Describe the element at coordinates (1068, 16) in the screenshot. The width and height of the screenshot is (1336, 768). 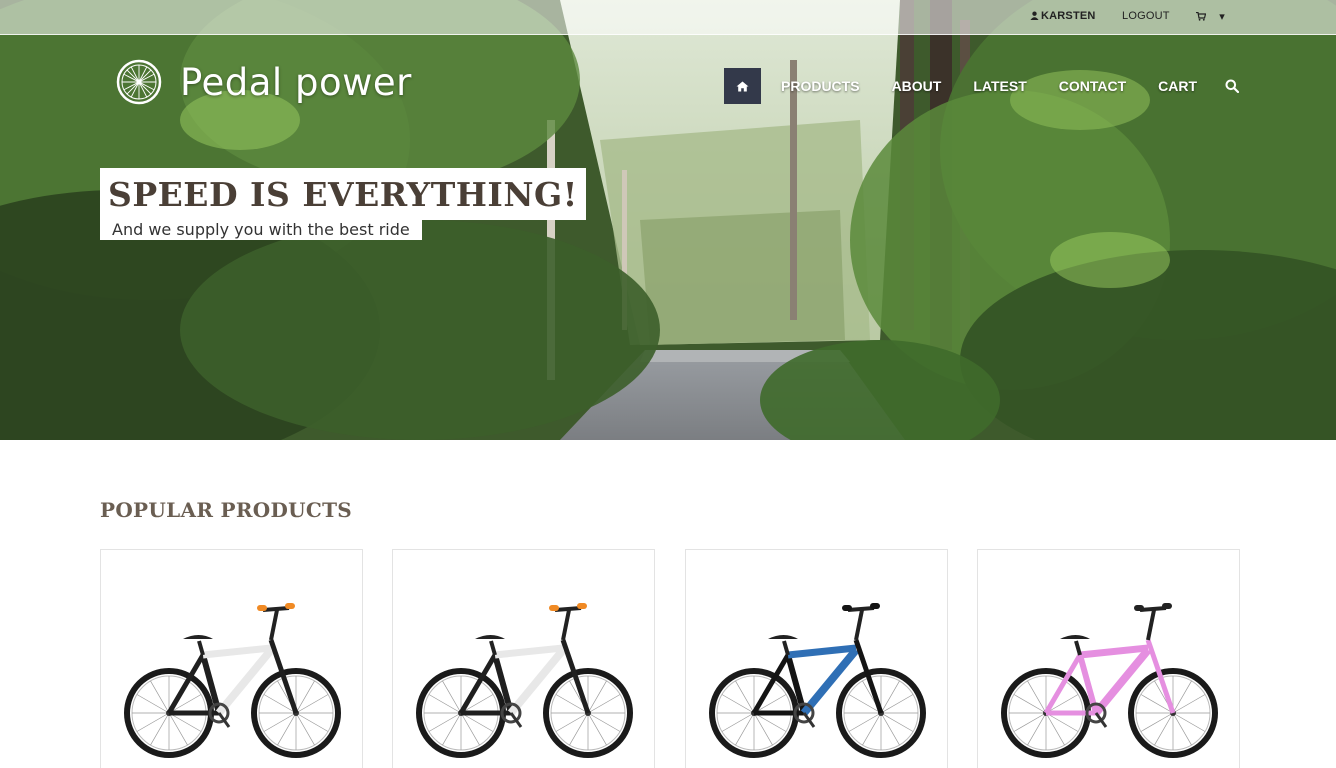
I see `account-username: KARSTEN` at that location.